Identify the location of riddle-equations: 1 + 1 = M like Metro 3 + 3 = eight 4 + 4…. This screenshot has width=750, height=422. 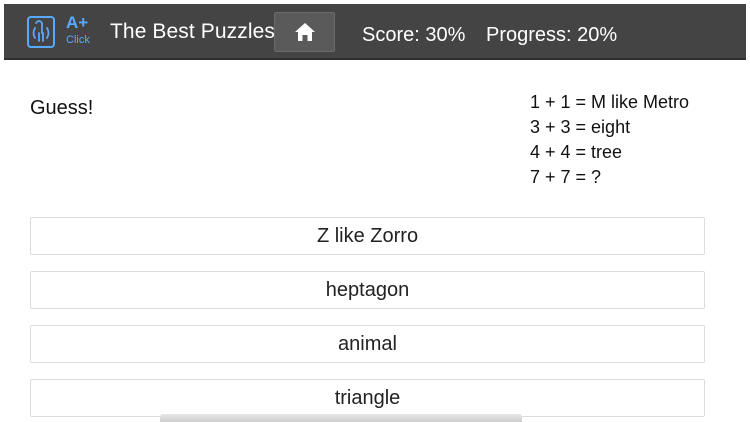
(609, 140).